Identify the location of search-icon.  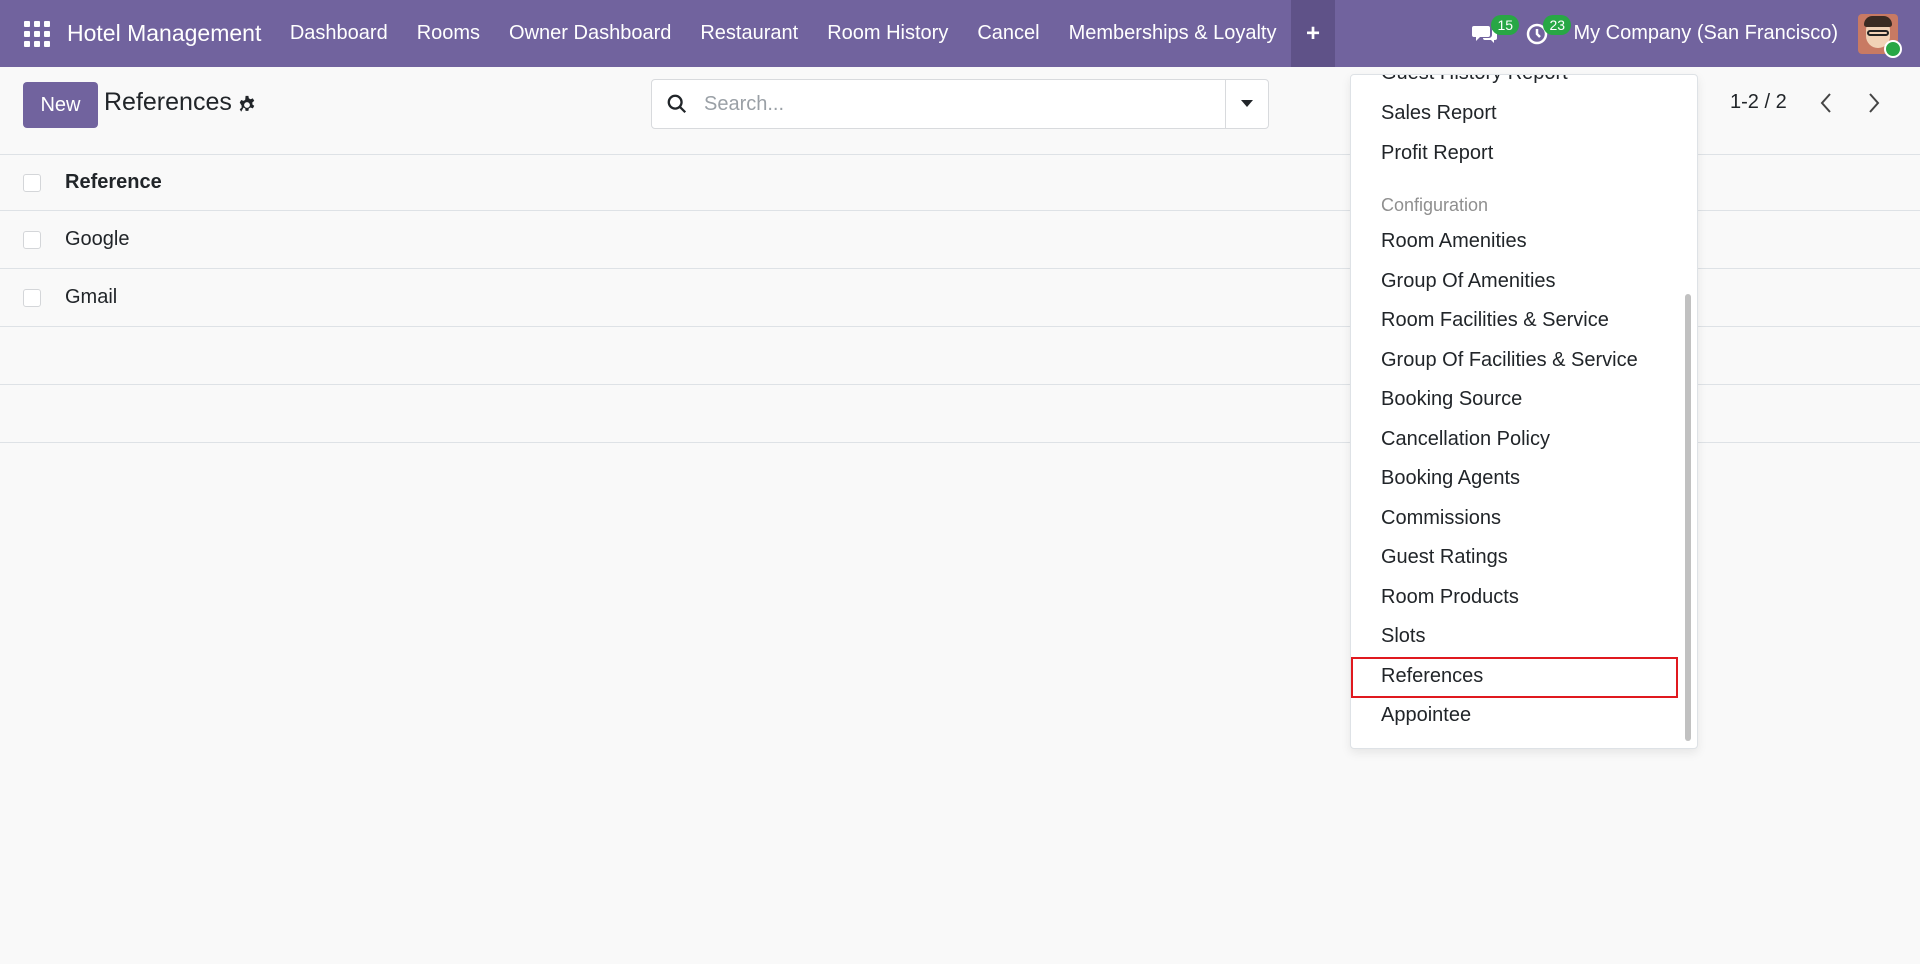
(677, 104).